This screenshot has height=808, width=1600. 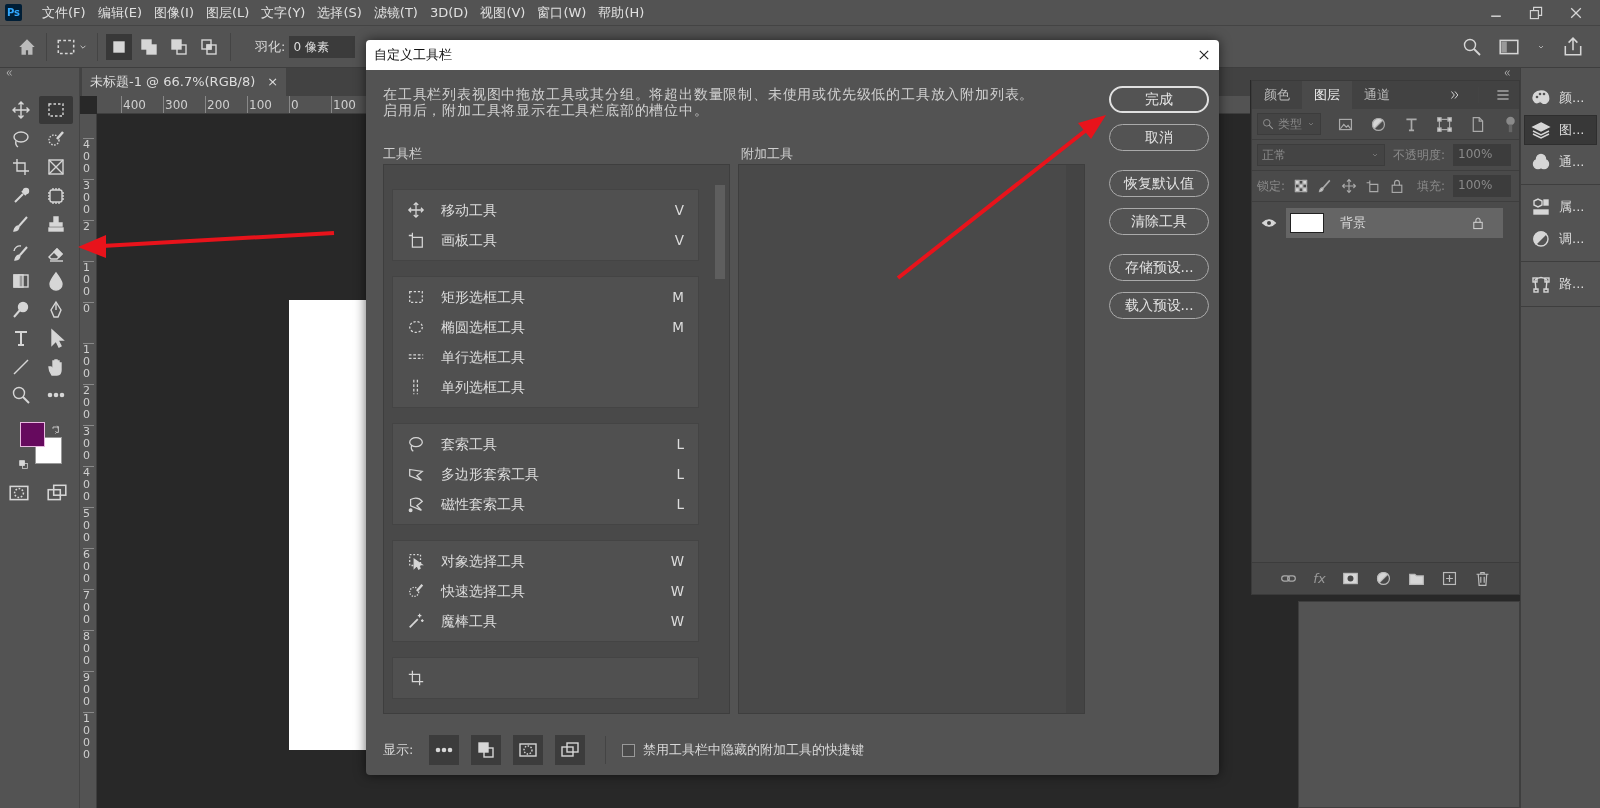 What do you see at coordinates (545, 591) in the screenshot?
I see `tool-group: 对象选择工具 W 快速选择工具 W 魔棒工具 W` at bounding box center [545, 591].